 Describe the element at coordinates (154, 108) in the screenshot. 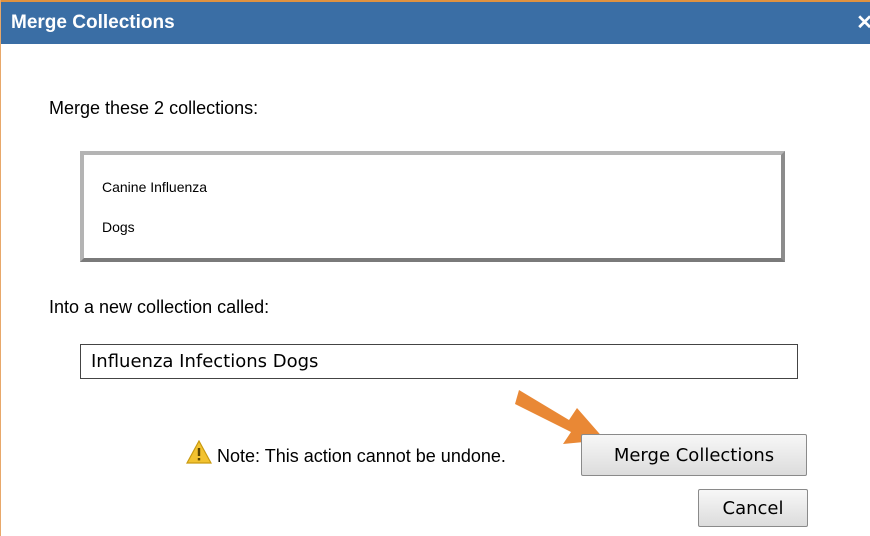

I see `merge-prompt-label: Merge these 2 collections:` at that location.